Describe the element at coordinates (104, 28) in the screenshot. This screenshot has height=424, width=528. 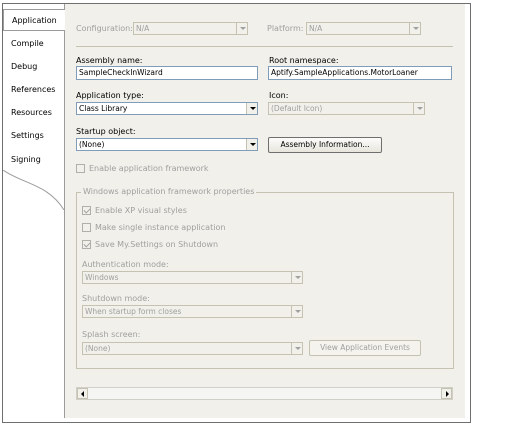
I see `configuration-label: Configuration:` at that location.